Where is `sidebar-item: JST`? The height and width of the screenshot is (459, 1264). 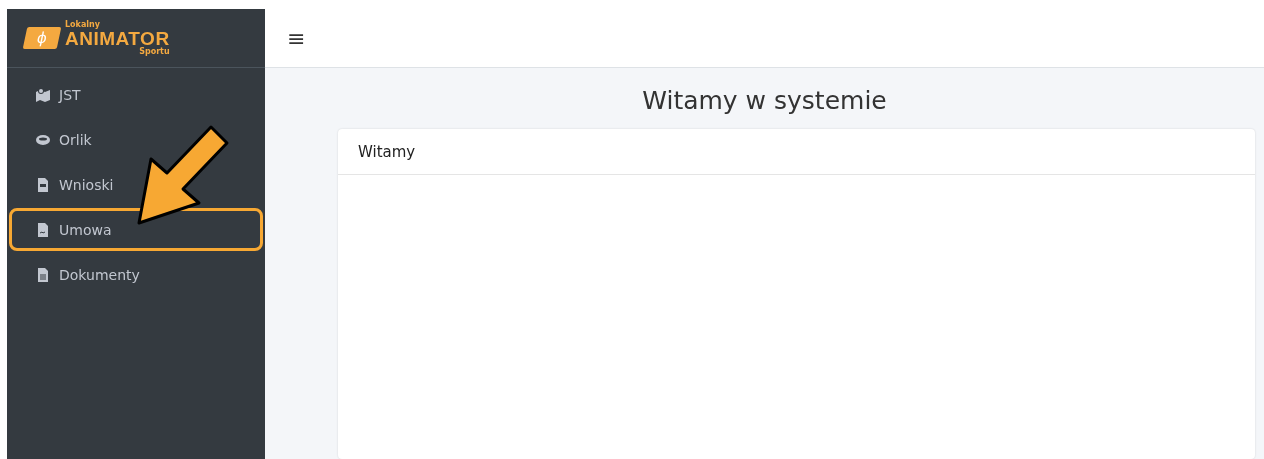
sidebar-item: JST is located at coordinates (136, 94).